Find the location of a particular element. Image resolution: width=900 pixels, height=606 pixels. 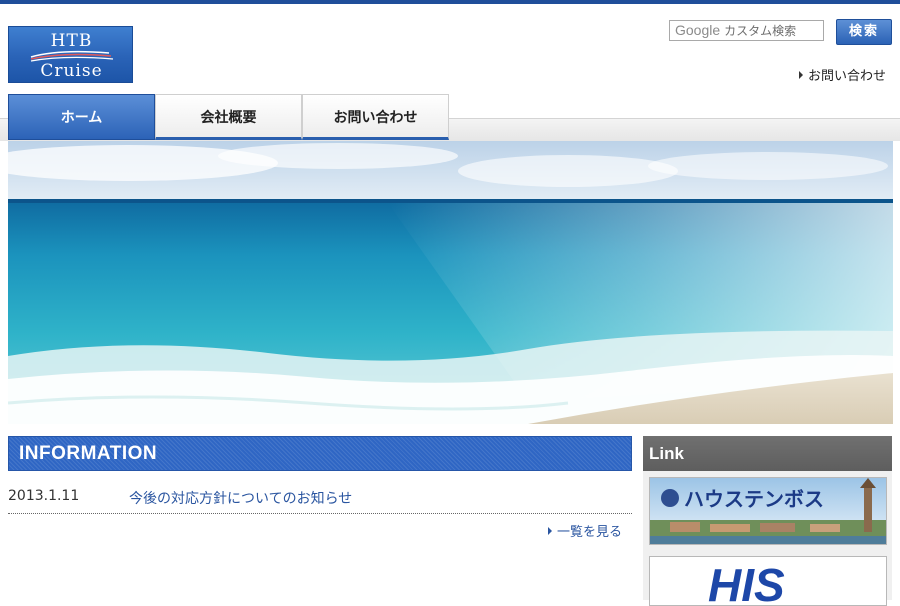

search-input: Google カスタム検索 is located at coordinates (746, 30).